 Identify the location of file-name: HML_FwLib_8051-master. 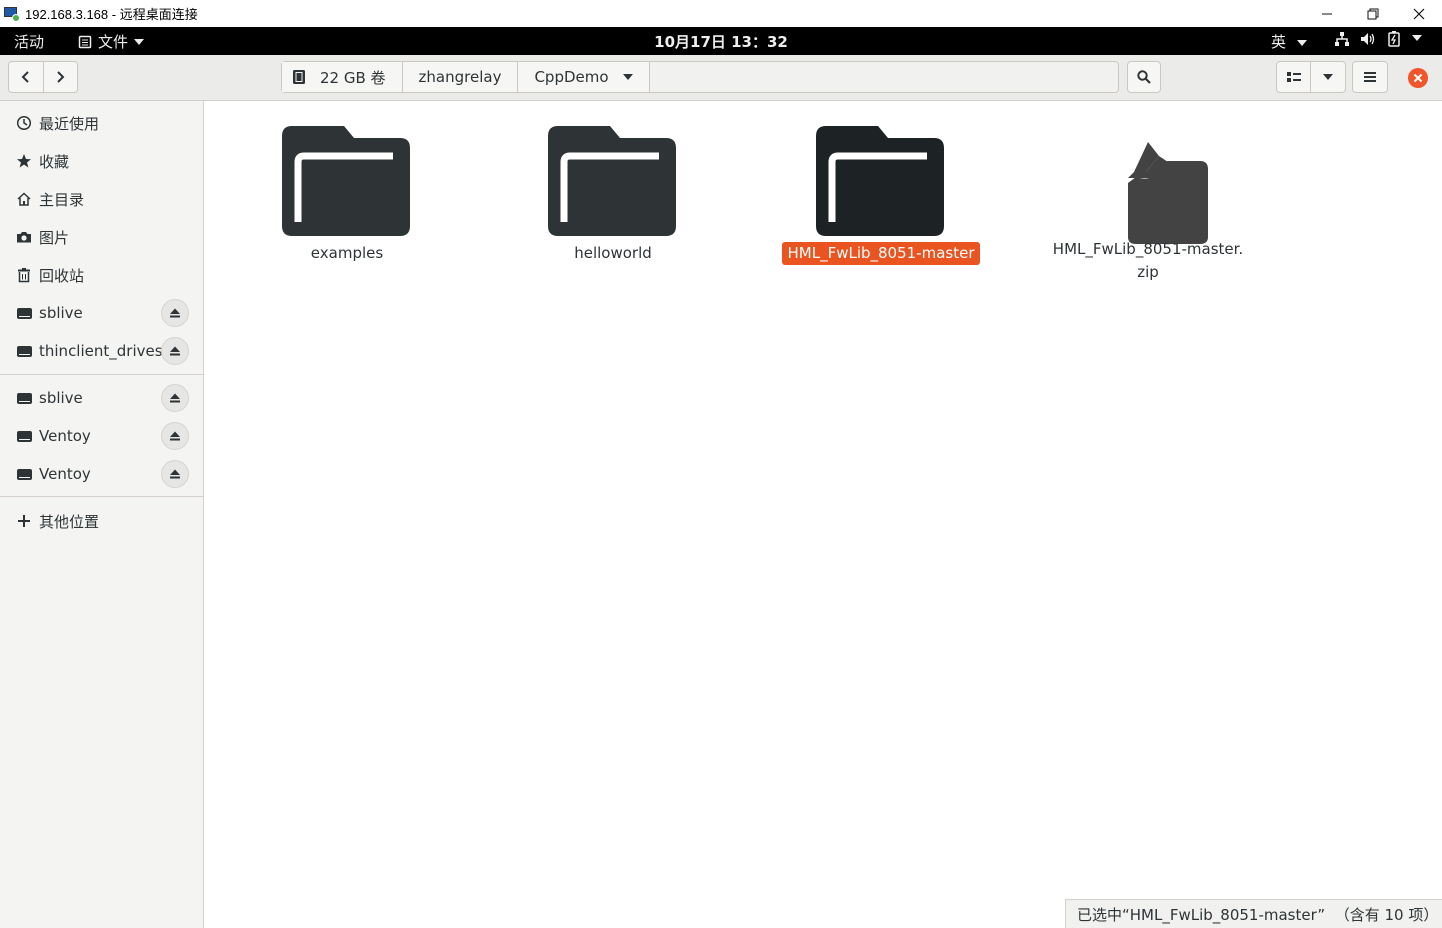
(881, 253).